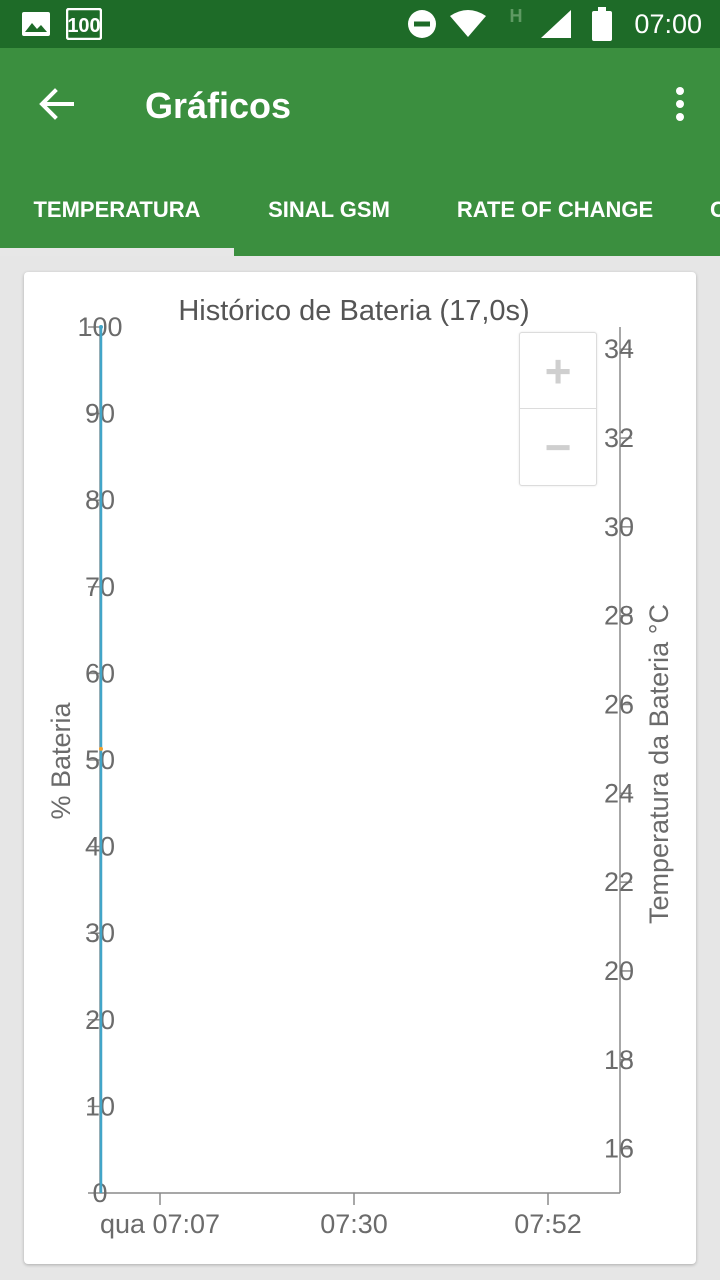  I want to click on y2-tick-label: 20, so click(619, 971).